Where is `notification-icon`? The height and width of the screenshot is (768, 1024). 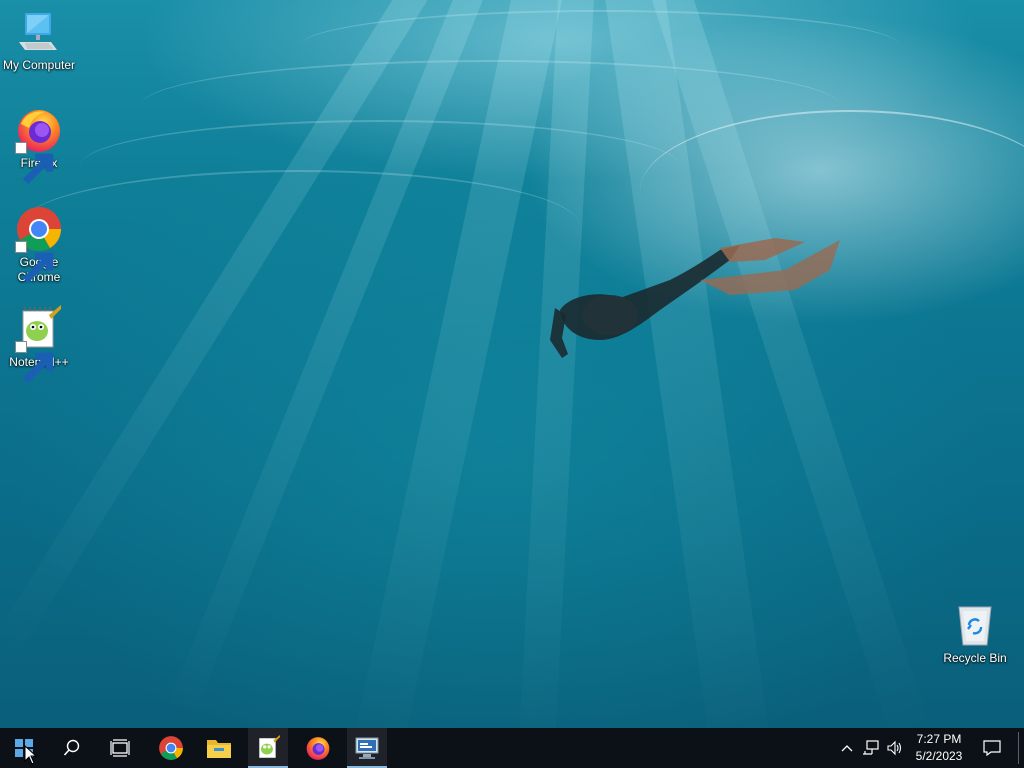 notification-icon is located at coordinates (992, 748).